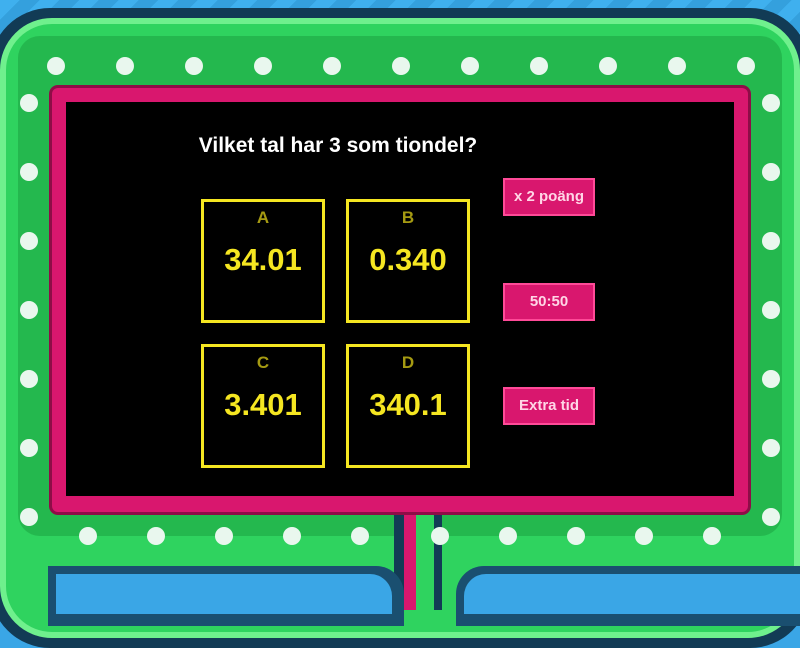 This screenshot has width=800, height=648. I want to click on double-points-button: x 2 poäng, so click(549, 197).